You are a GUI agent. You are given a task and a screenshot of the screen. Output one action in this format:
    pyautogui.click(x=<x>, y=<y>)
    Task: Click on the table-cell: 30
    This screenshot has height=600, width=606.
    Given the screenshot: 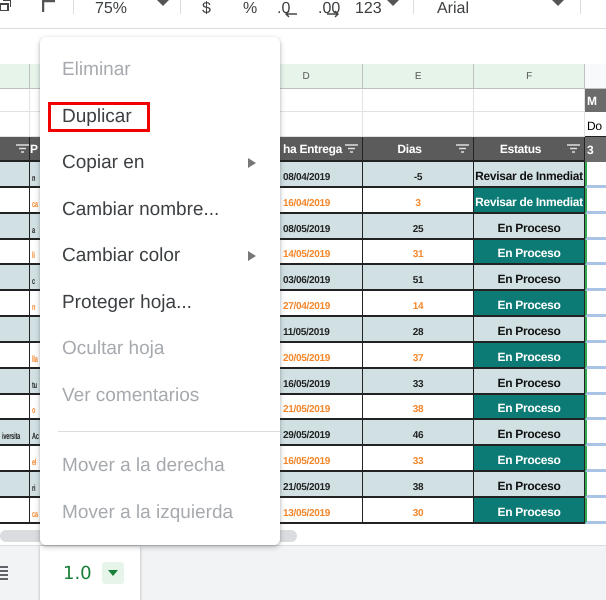 What is the action you would take?
    pyautogui.click(x=418, y=511)
    